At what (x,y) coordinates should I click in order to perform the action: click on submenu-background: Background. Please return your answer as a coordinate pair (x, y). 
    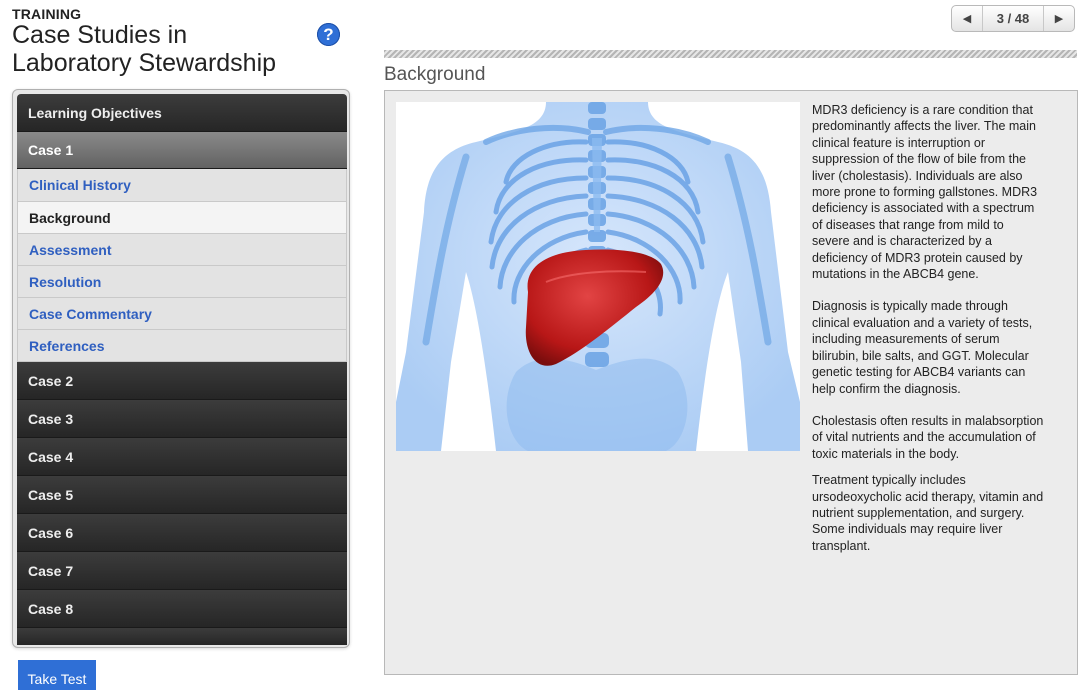
    Looking at the image, I should click on (182, 218).